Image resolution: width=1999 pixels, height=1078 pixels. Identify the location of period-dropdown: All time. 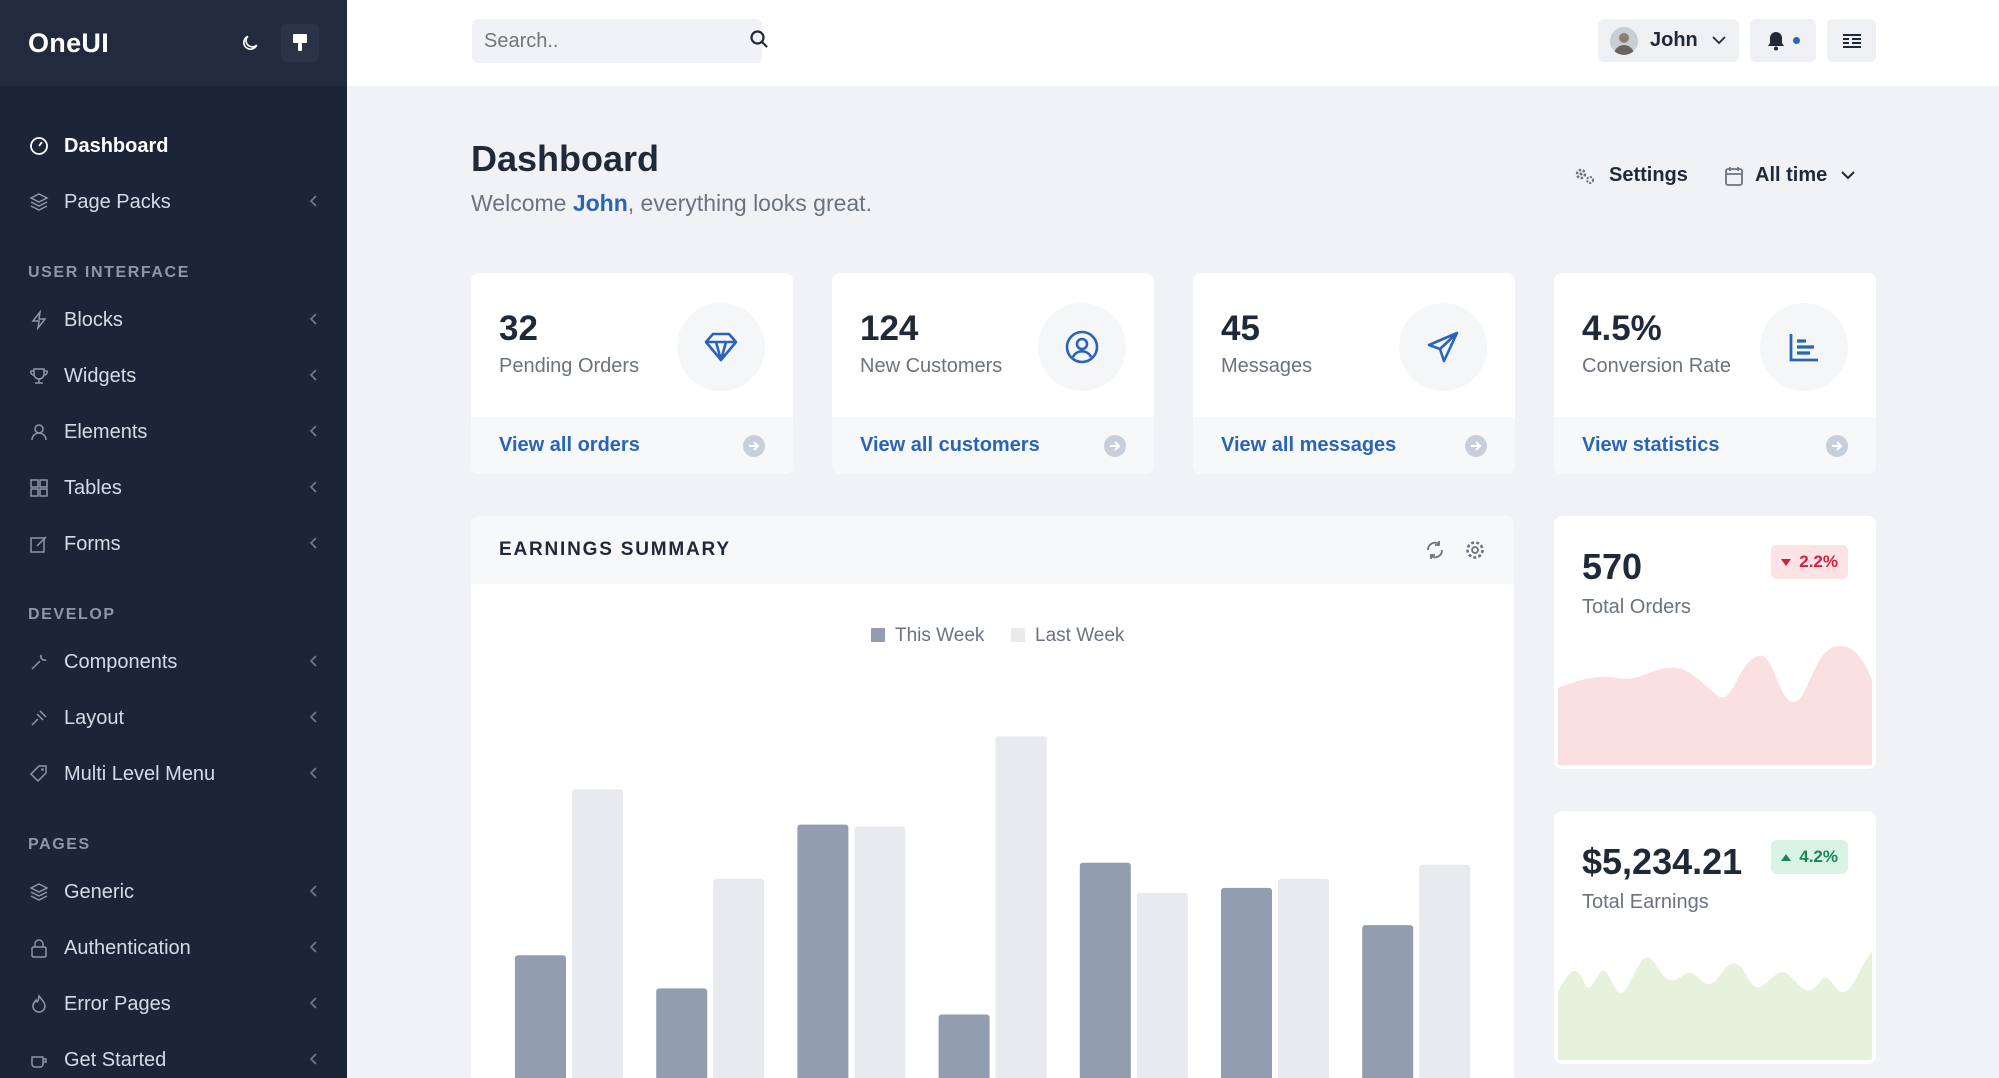
(1790, 175).